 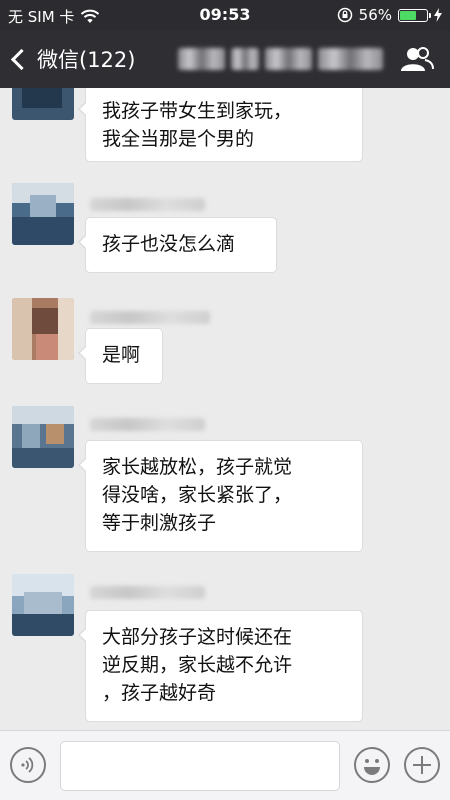 What do you see at coordinates (178, 139) in the screenshot?
I see `message-text: 我全当那是个男的` at bounding box center [178, 139].